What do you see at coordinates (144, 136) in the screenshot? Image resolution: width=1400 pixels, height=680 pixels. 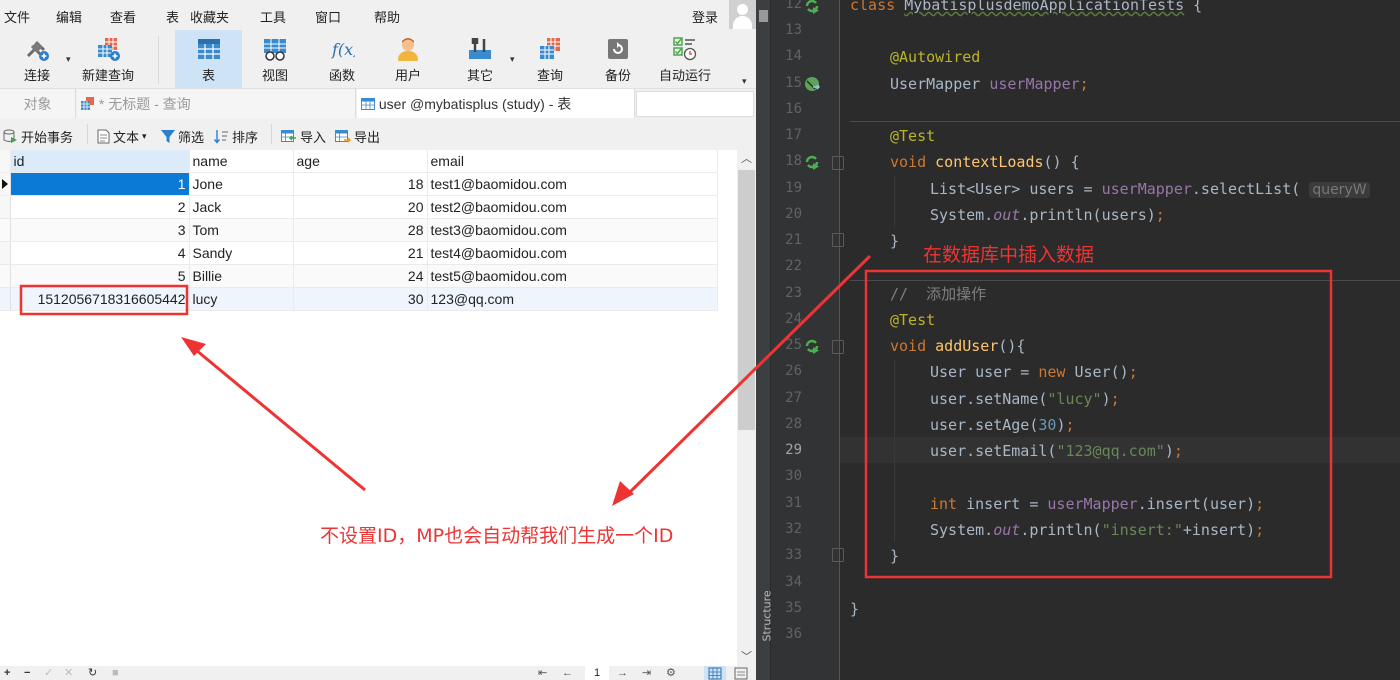 I see `text-dropdown-icon: ▾` at bounding box center [144, 136].